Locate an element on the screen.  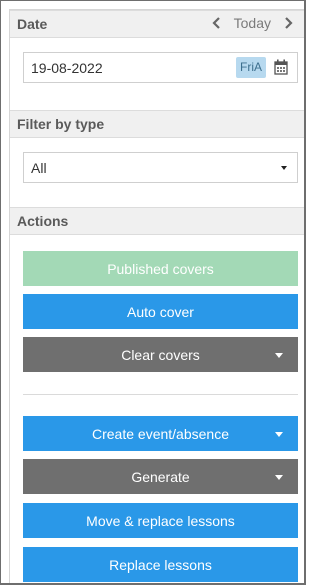
date-value: 19-08-2022 is located at coordinates (67, 68).